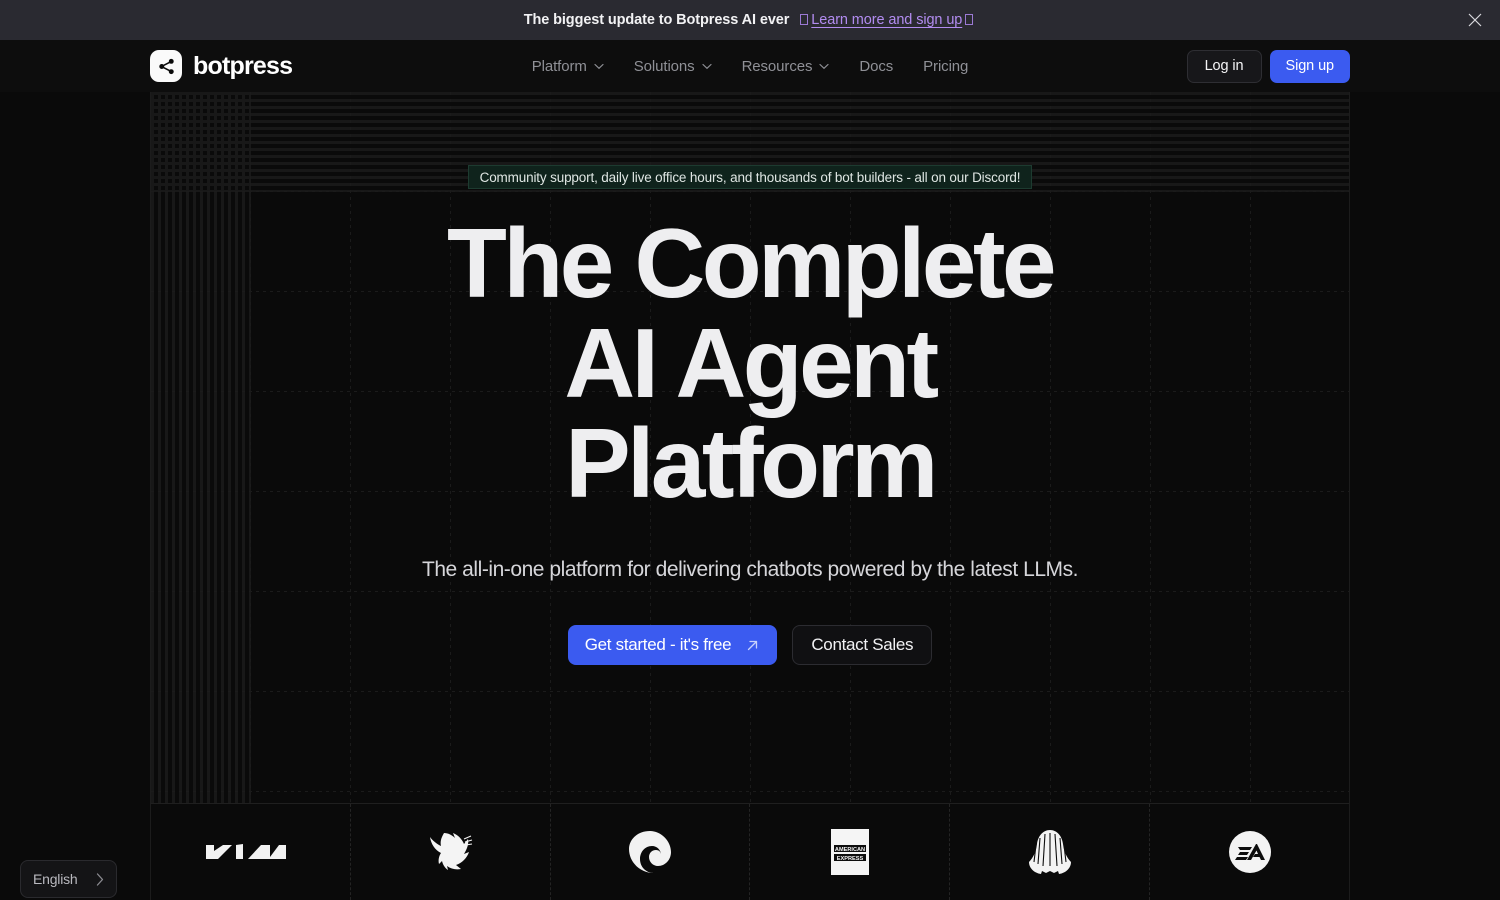  Describe the element at coordinates (55, 879) in the screenshot. I see `language-selector-label: English` at that location.